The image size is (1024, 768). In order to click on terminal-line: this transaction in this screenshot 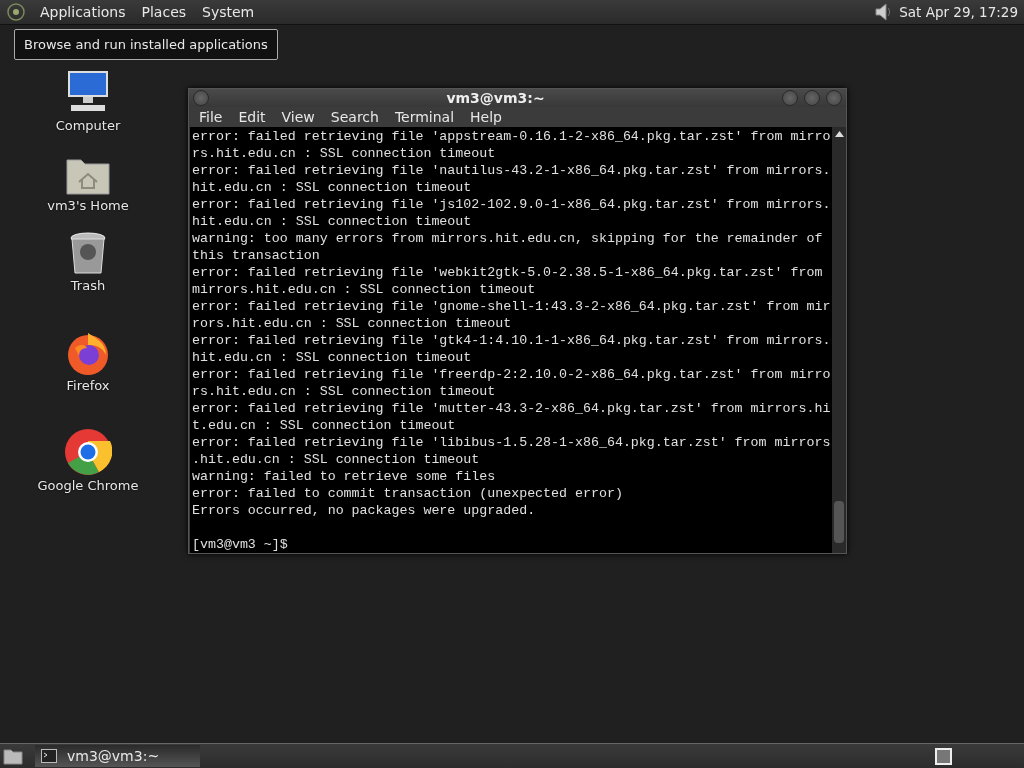, I will do `click(256, 255)`.